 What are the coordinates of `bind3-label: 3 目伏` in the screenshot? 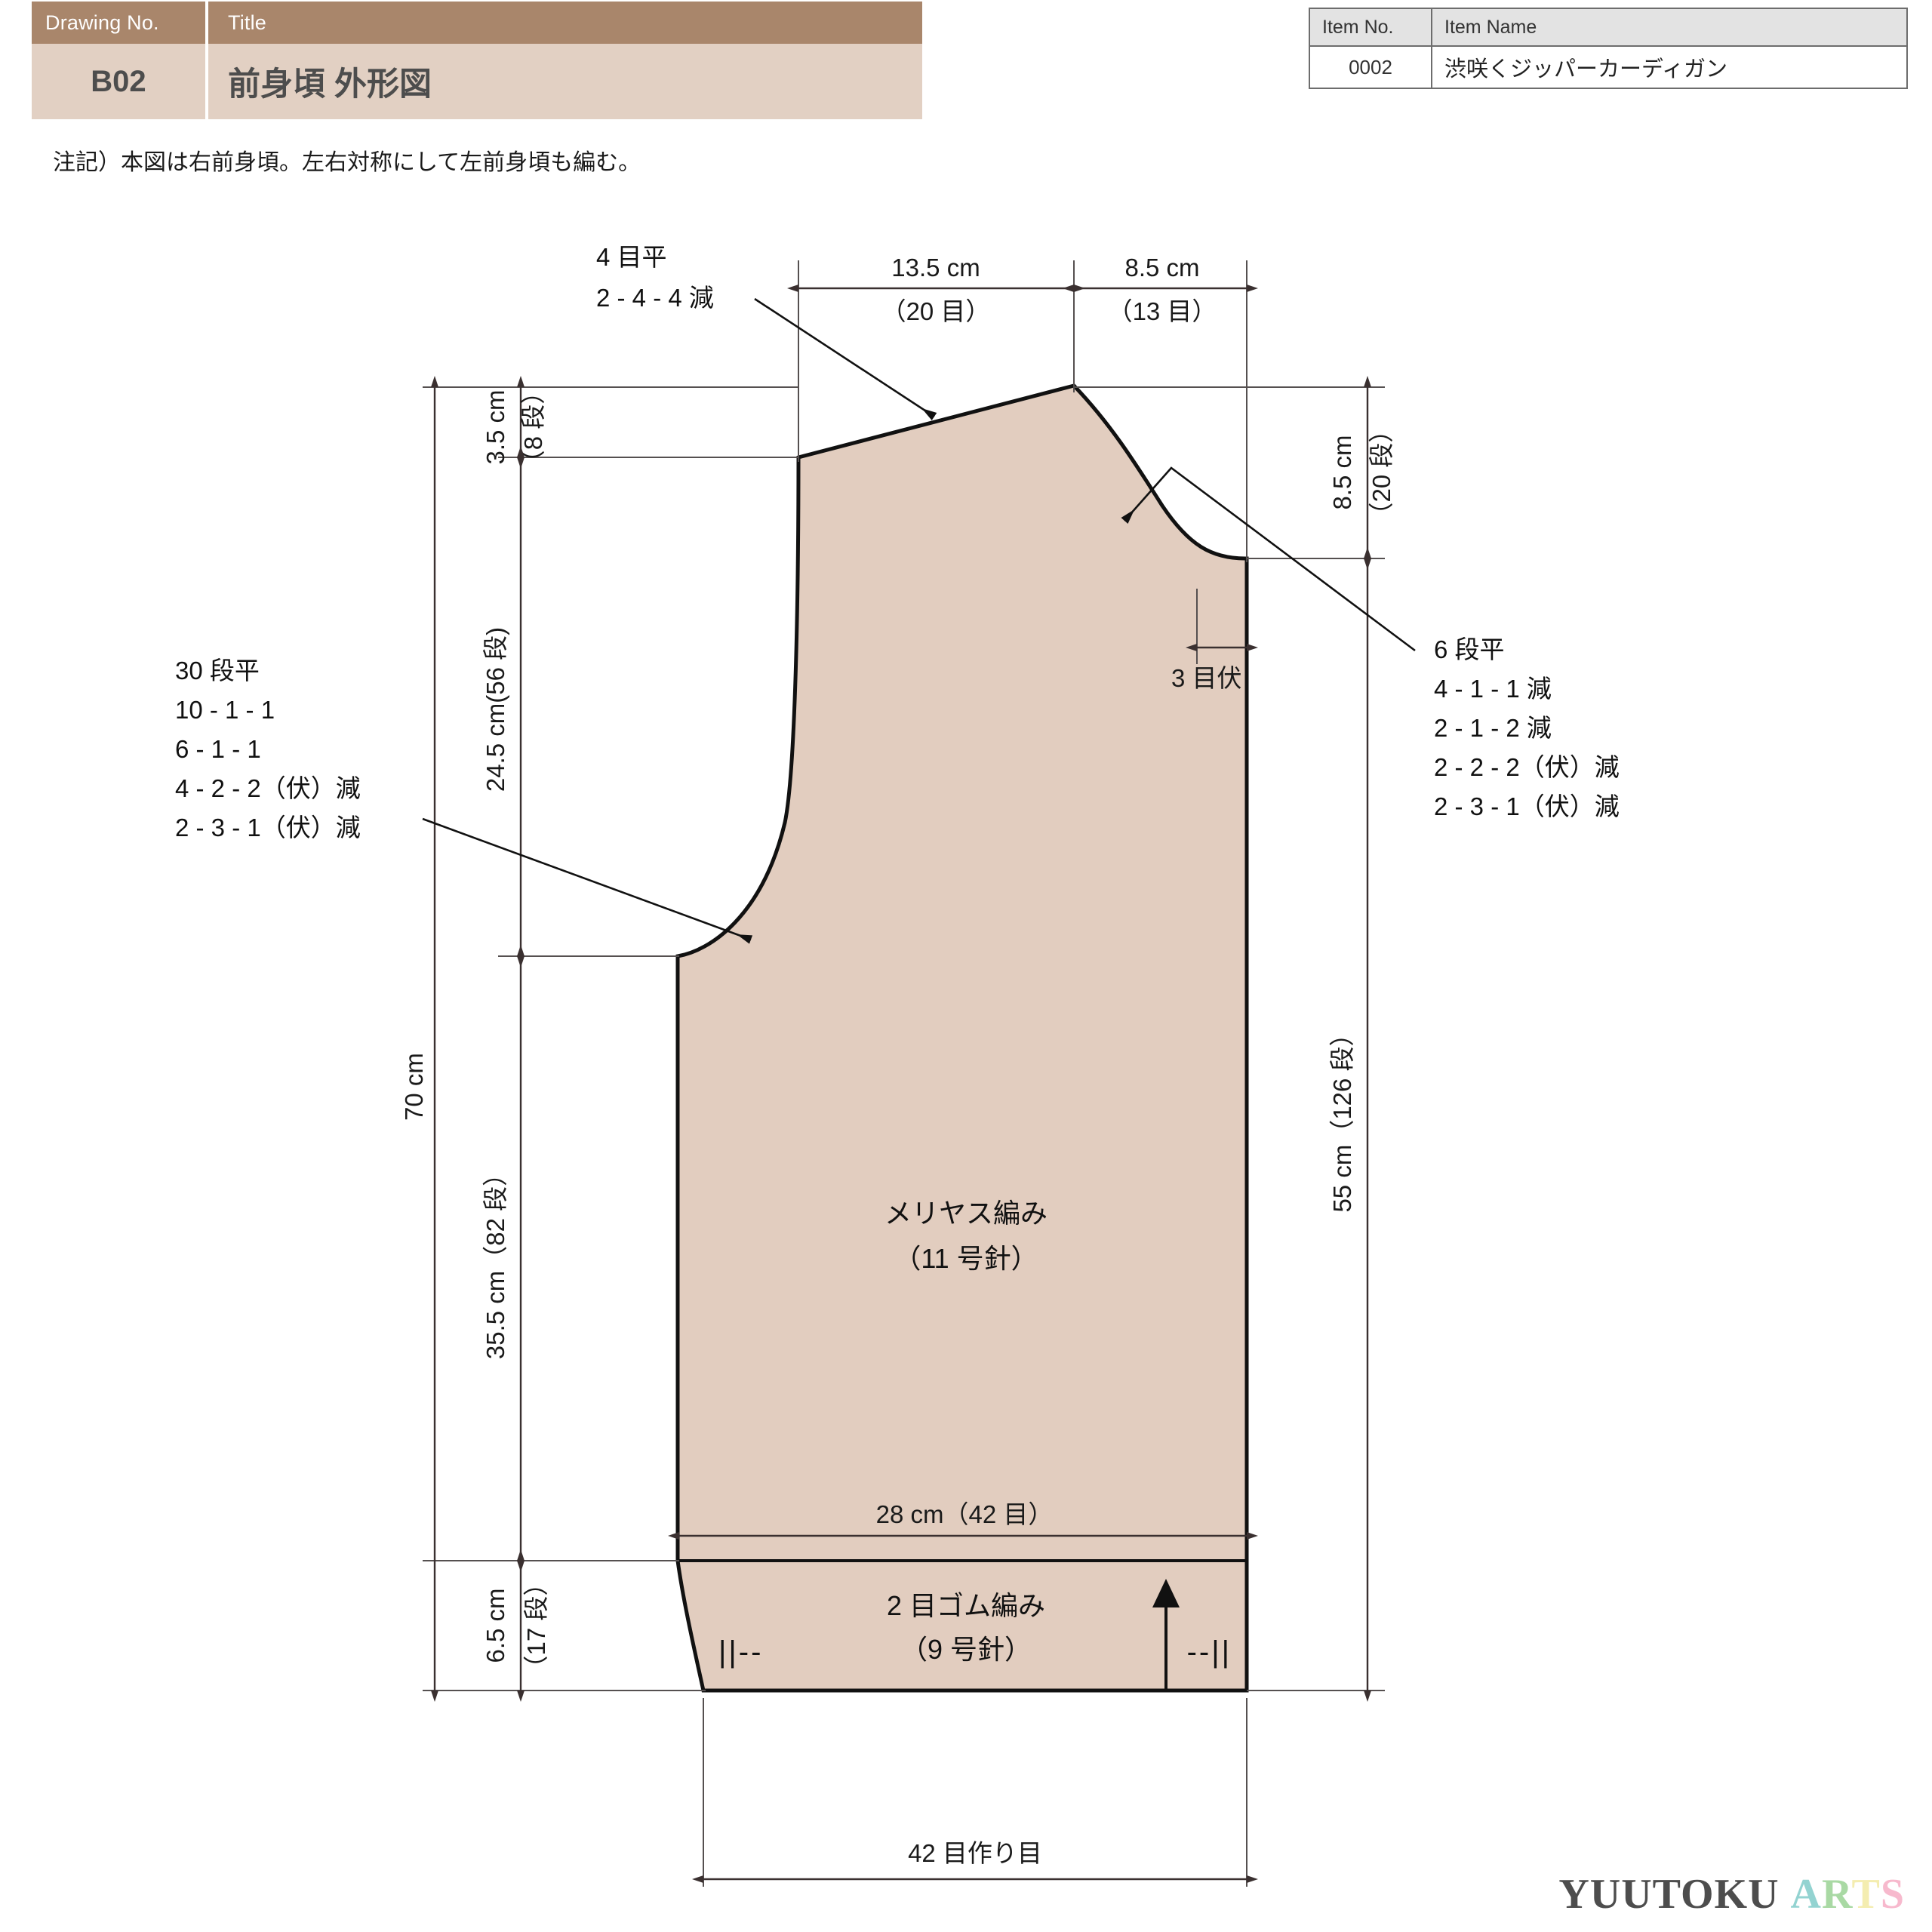 It's located at (1206, 678).